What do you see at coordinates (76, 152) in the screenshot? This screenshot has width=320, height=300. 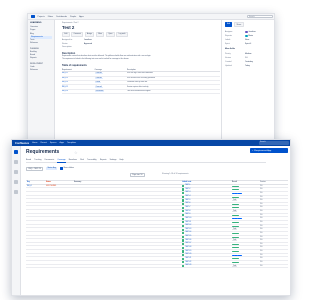 I see `star-icon: ☆` at bounding box center [76, 152].